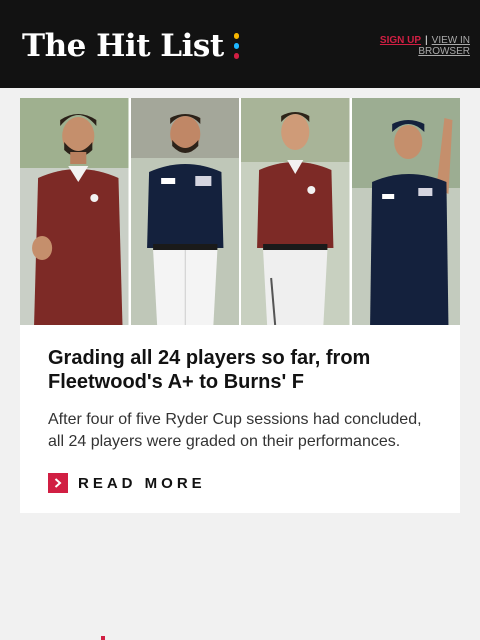  Describe the element at coordinates (58, 483) in the screenshot. I see `chevron-right-icon` at that location.